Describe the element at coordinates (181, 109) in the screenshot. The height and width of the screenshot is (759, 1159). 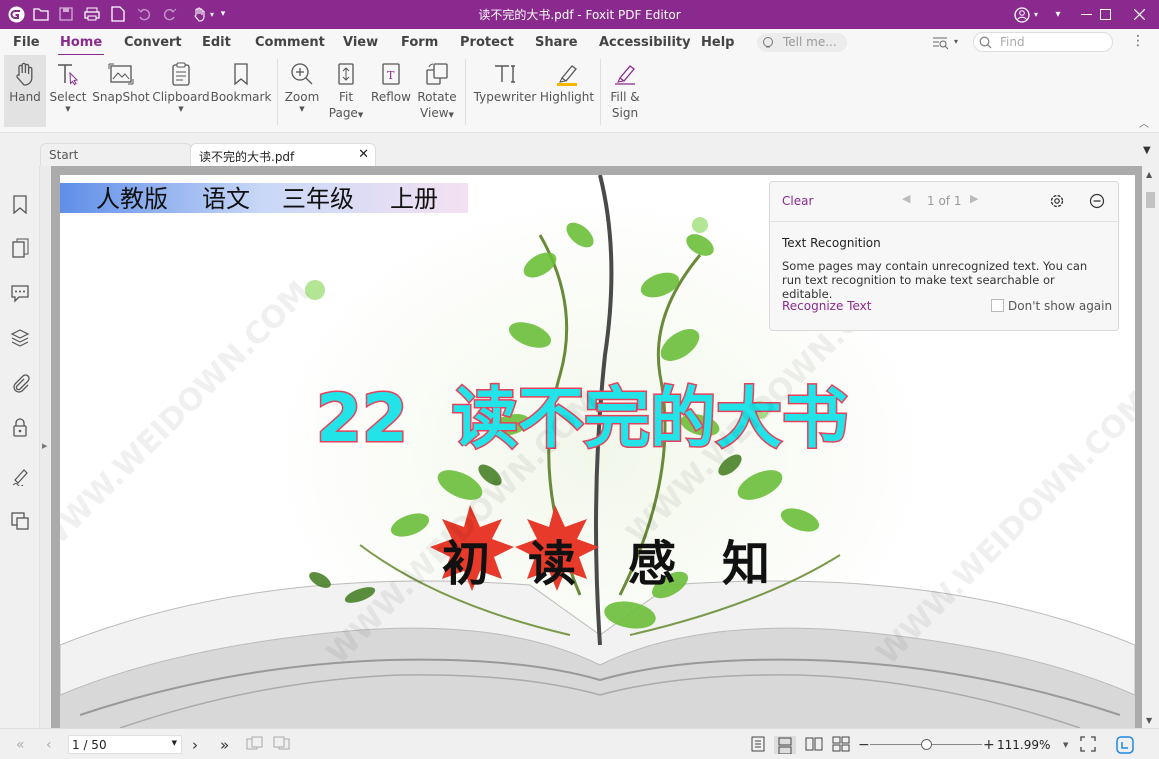
I see `dropdown-caret: ▼` at that location.